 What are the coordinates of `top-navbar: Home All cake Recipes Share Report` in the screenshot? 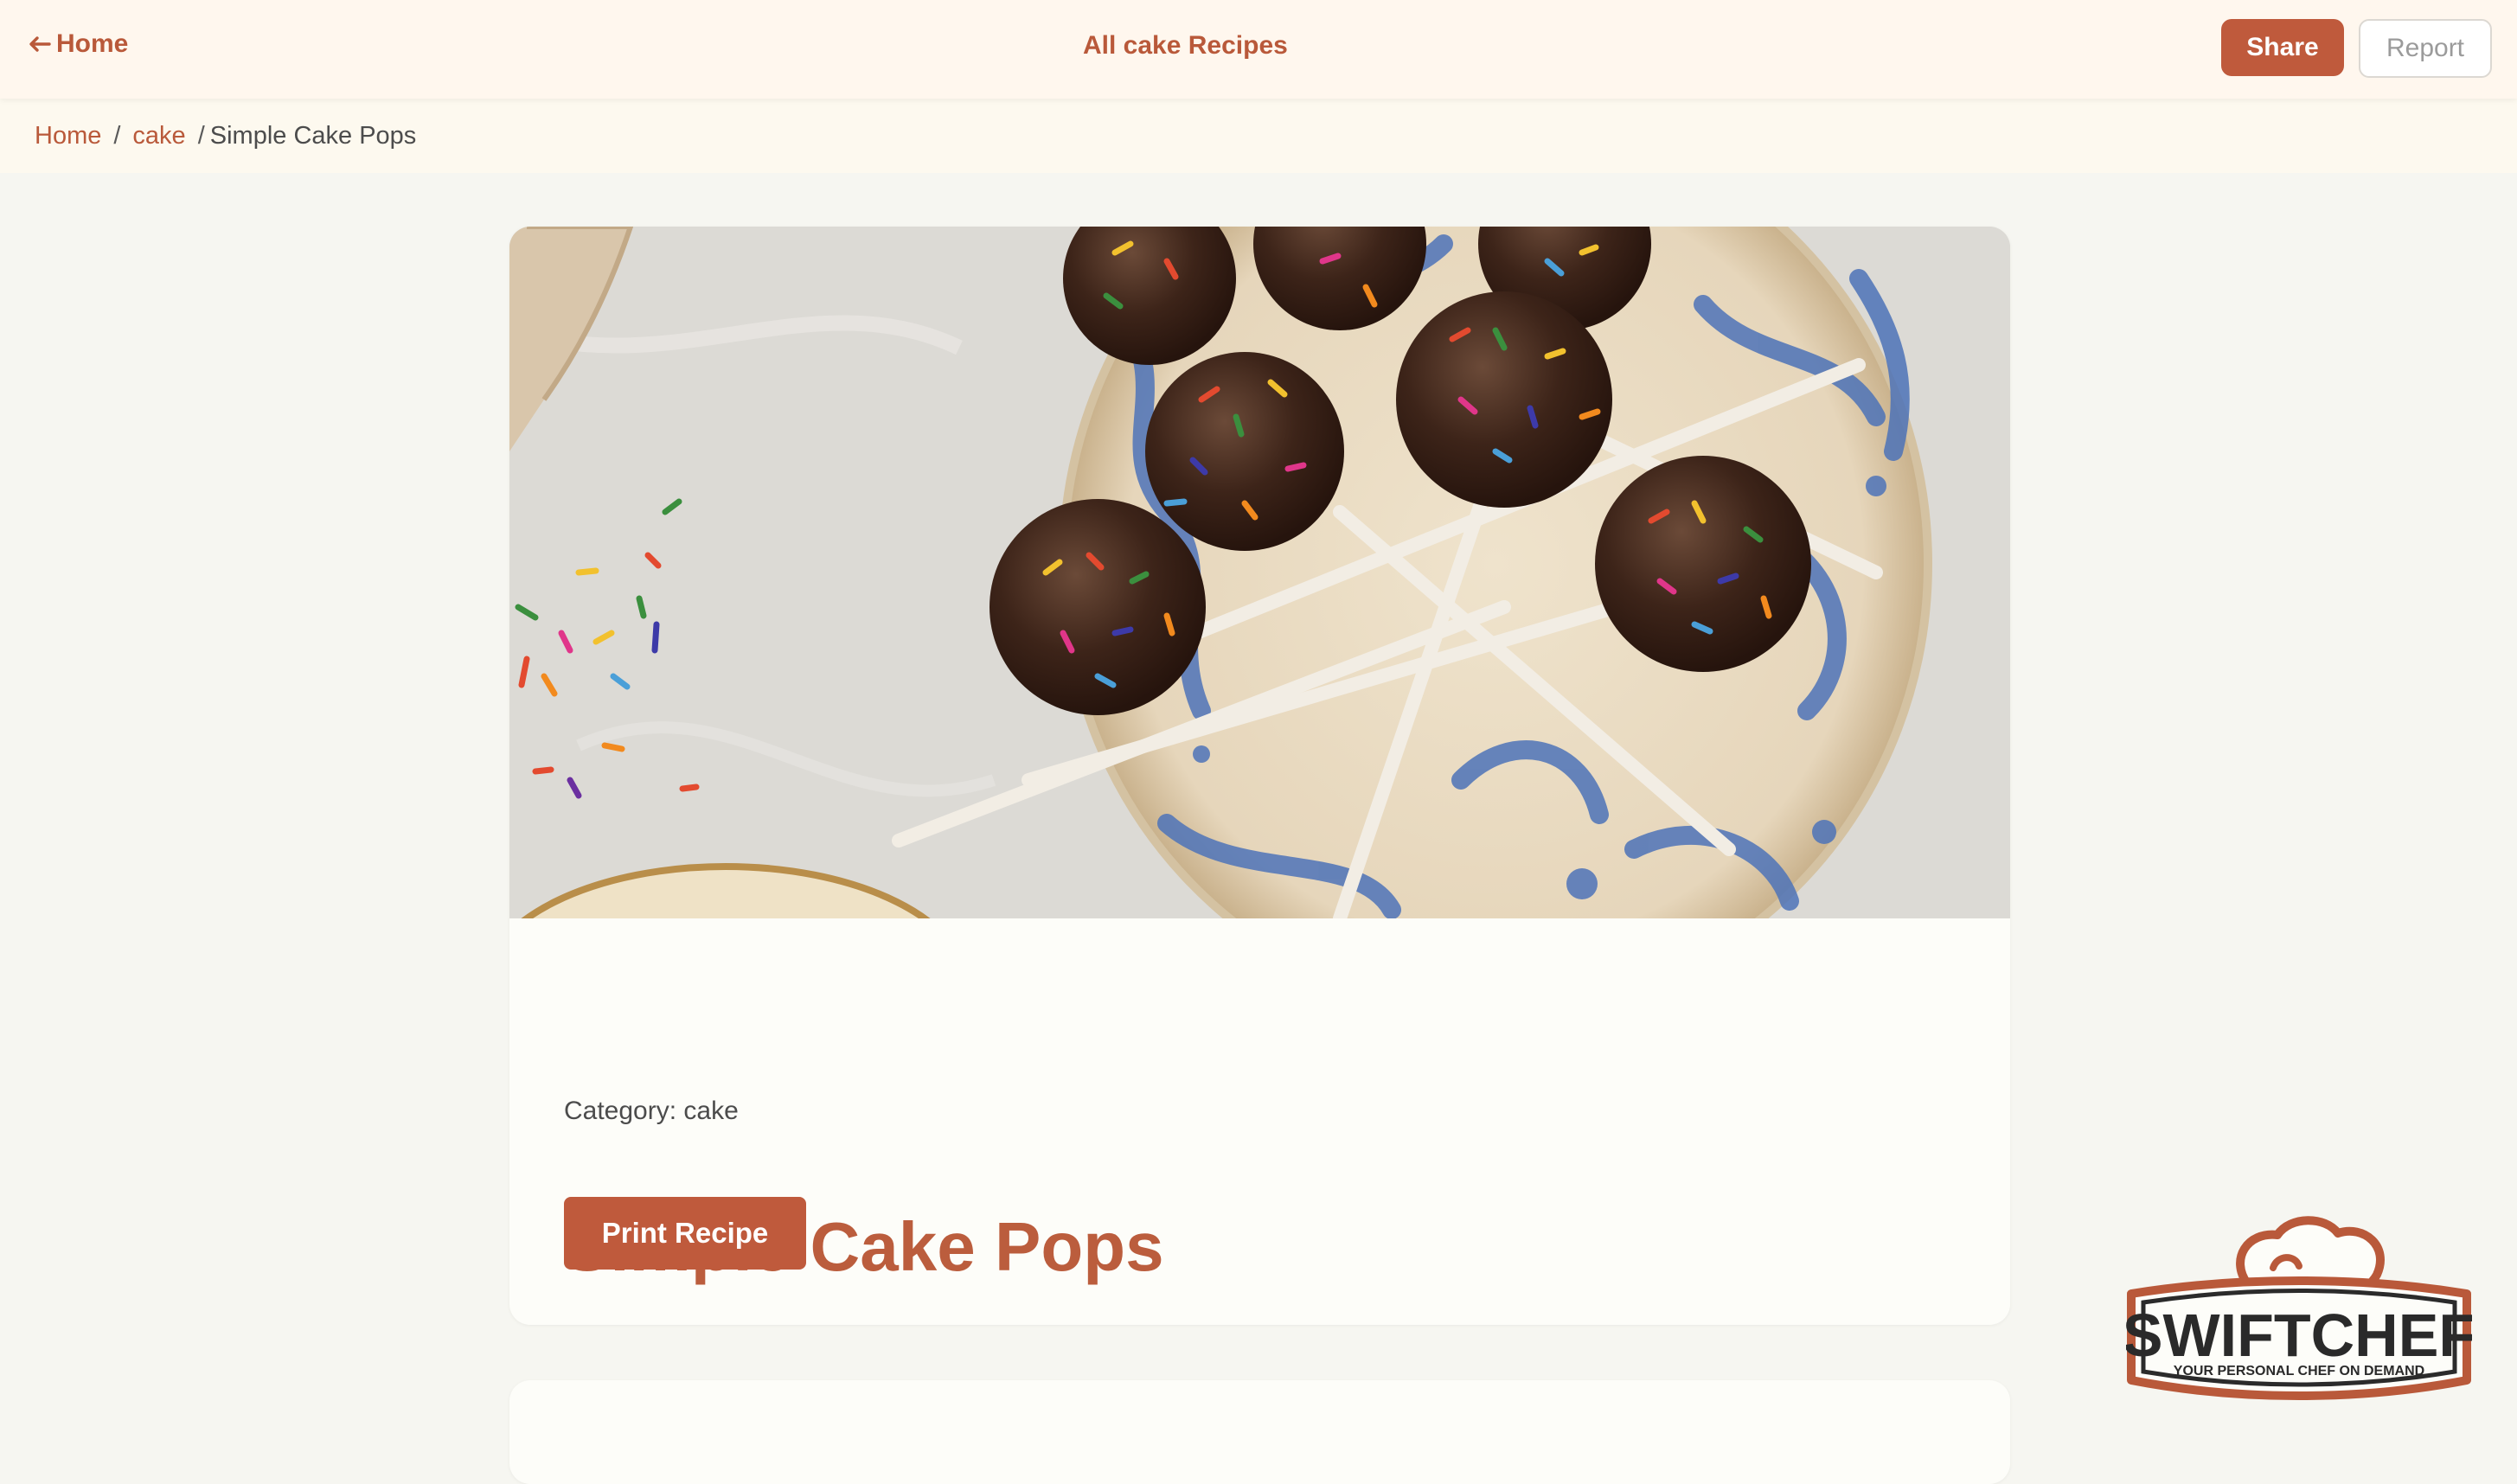 It's located at (1258, 50).